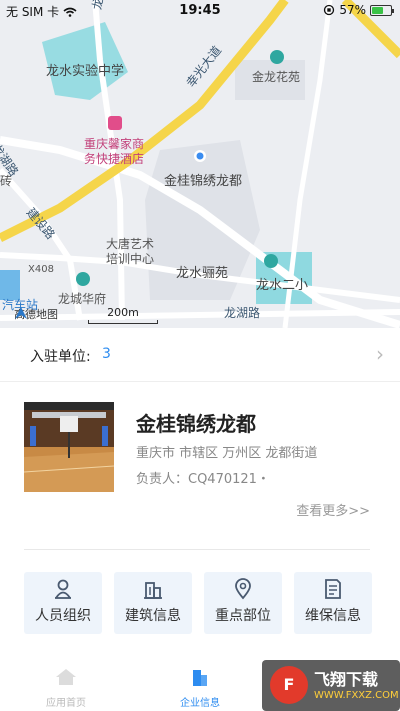  Describe the element at coordinates (200, 688) in the screenshot. I see `tab-enterprise-info: 企业信息` at that location.